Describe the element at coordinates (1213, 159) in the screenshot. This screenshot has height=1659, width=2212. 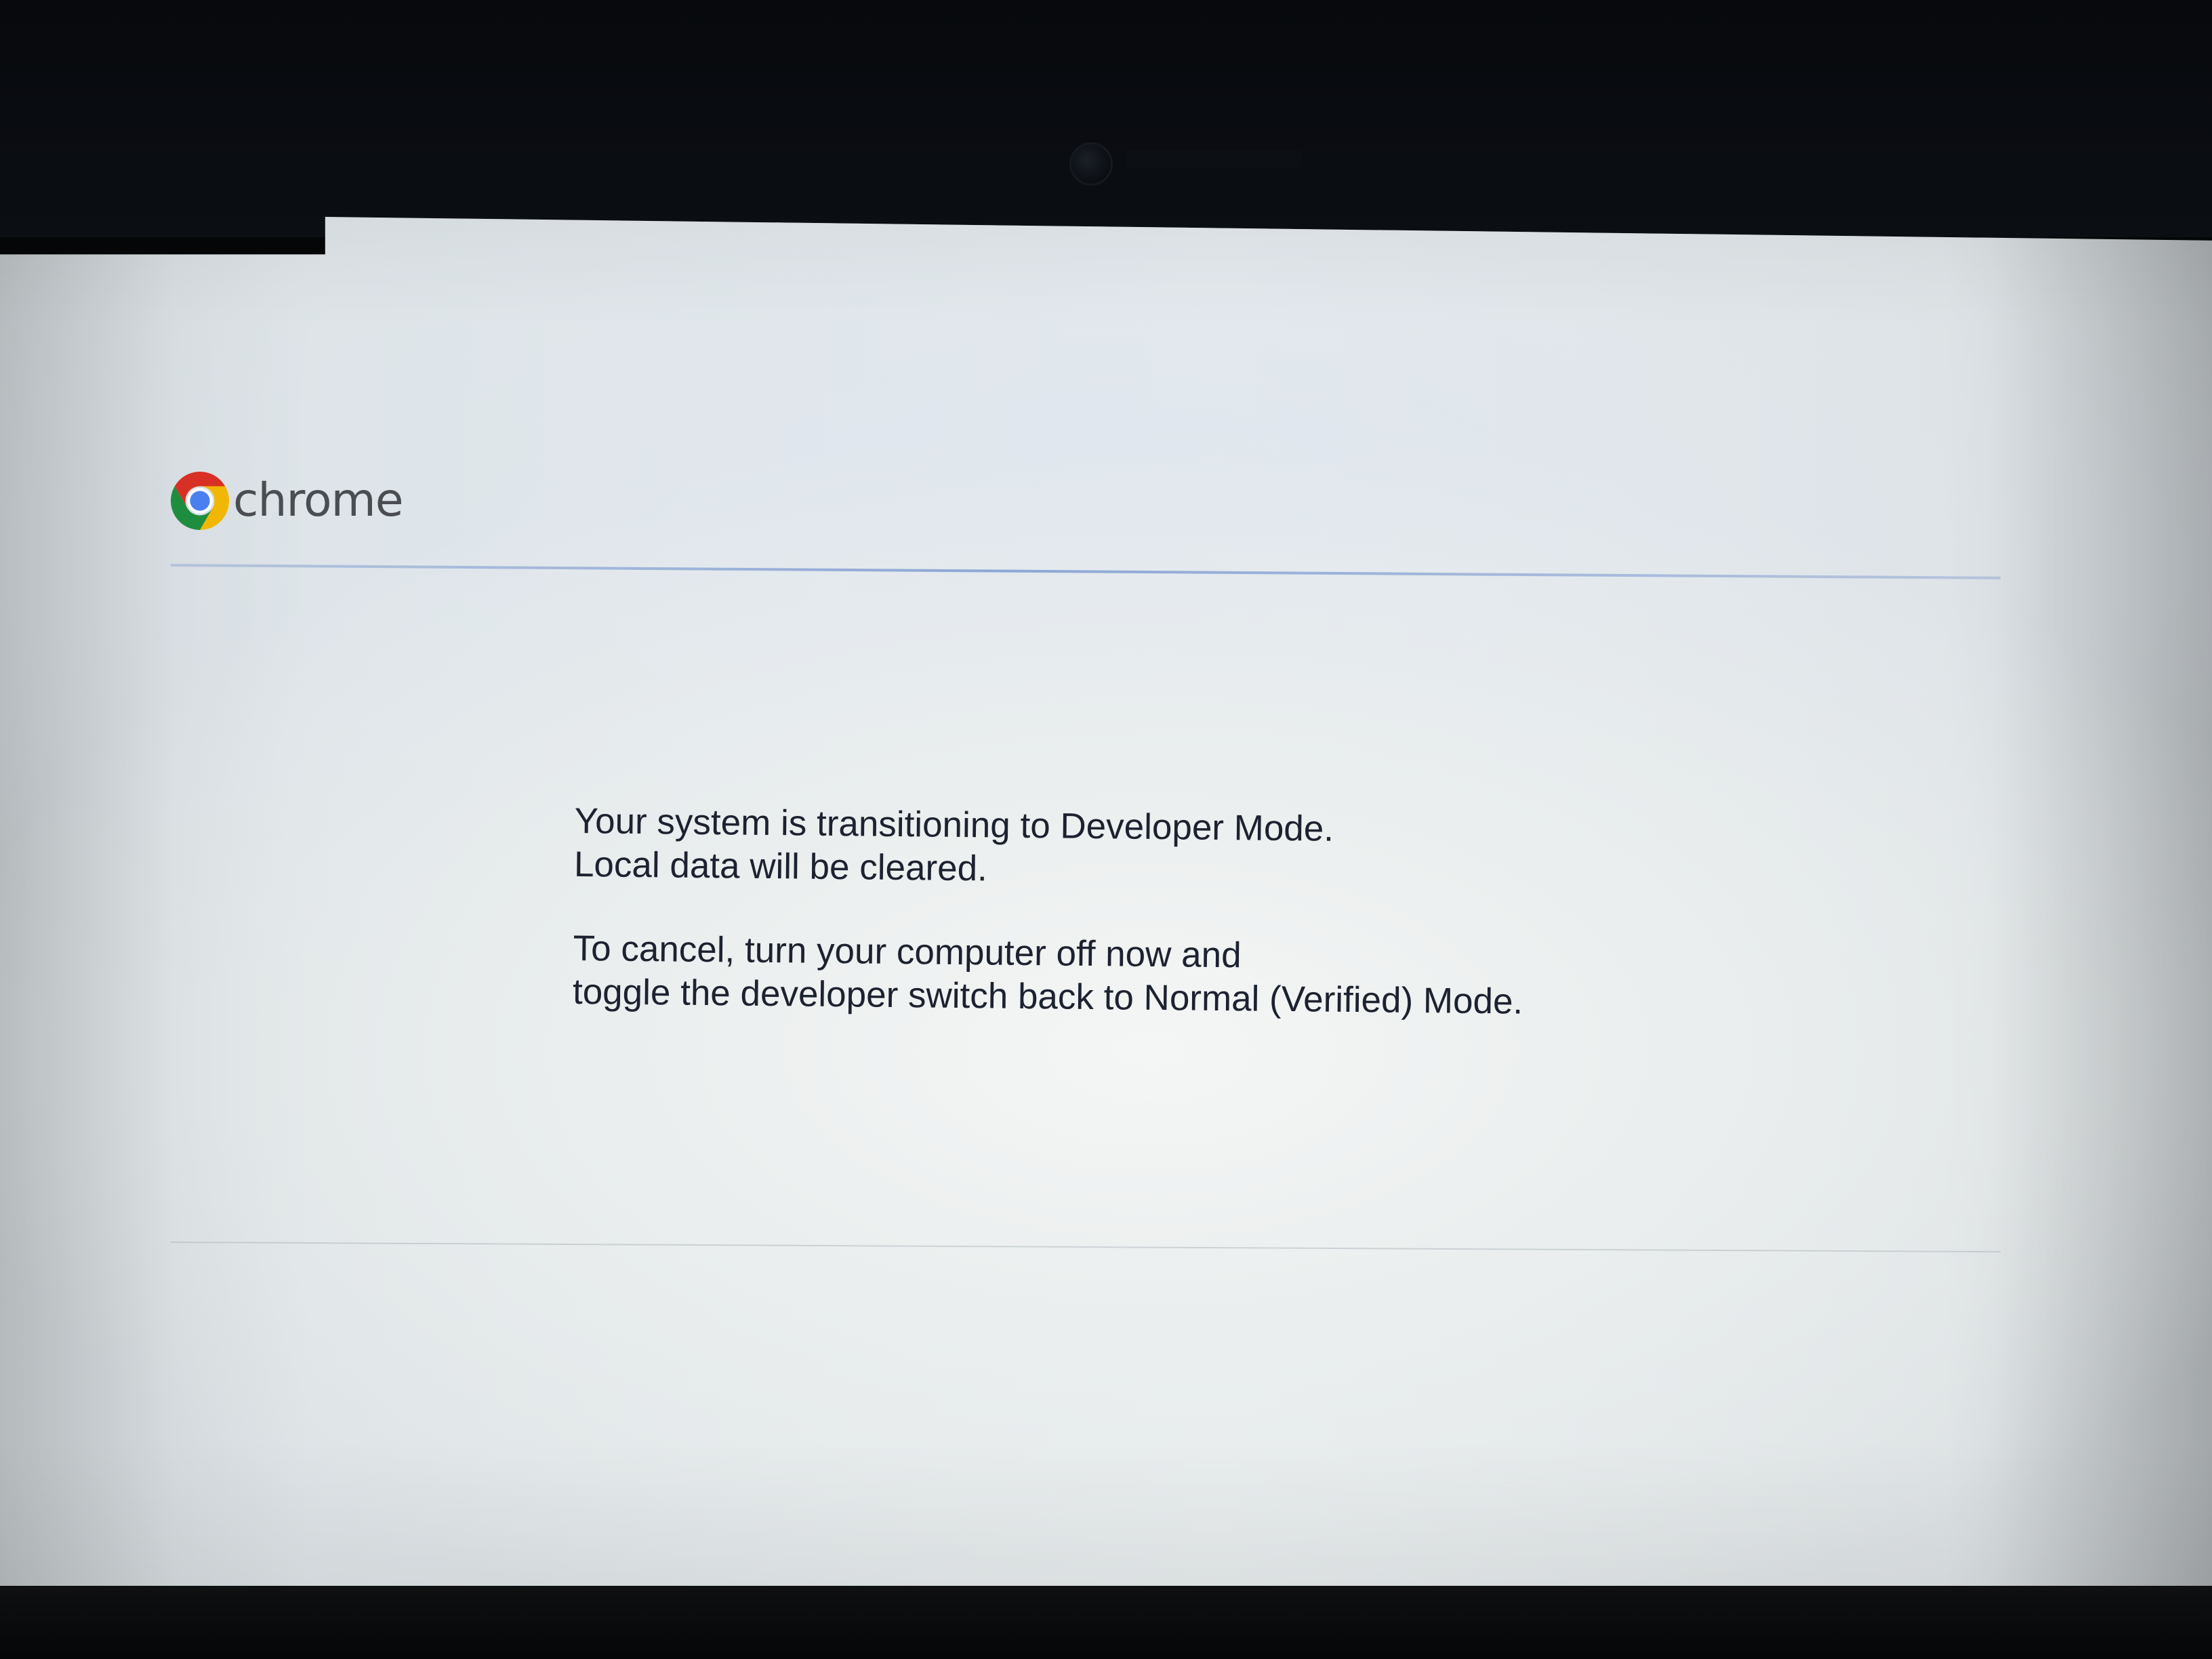
I see `webcam-label` at that location.